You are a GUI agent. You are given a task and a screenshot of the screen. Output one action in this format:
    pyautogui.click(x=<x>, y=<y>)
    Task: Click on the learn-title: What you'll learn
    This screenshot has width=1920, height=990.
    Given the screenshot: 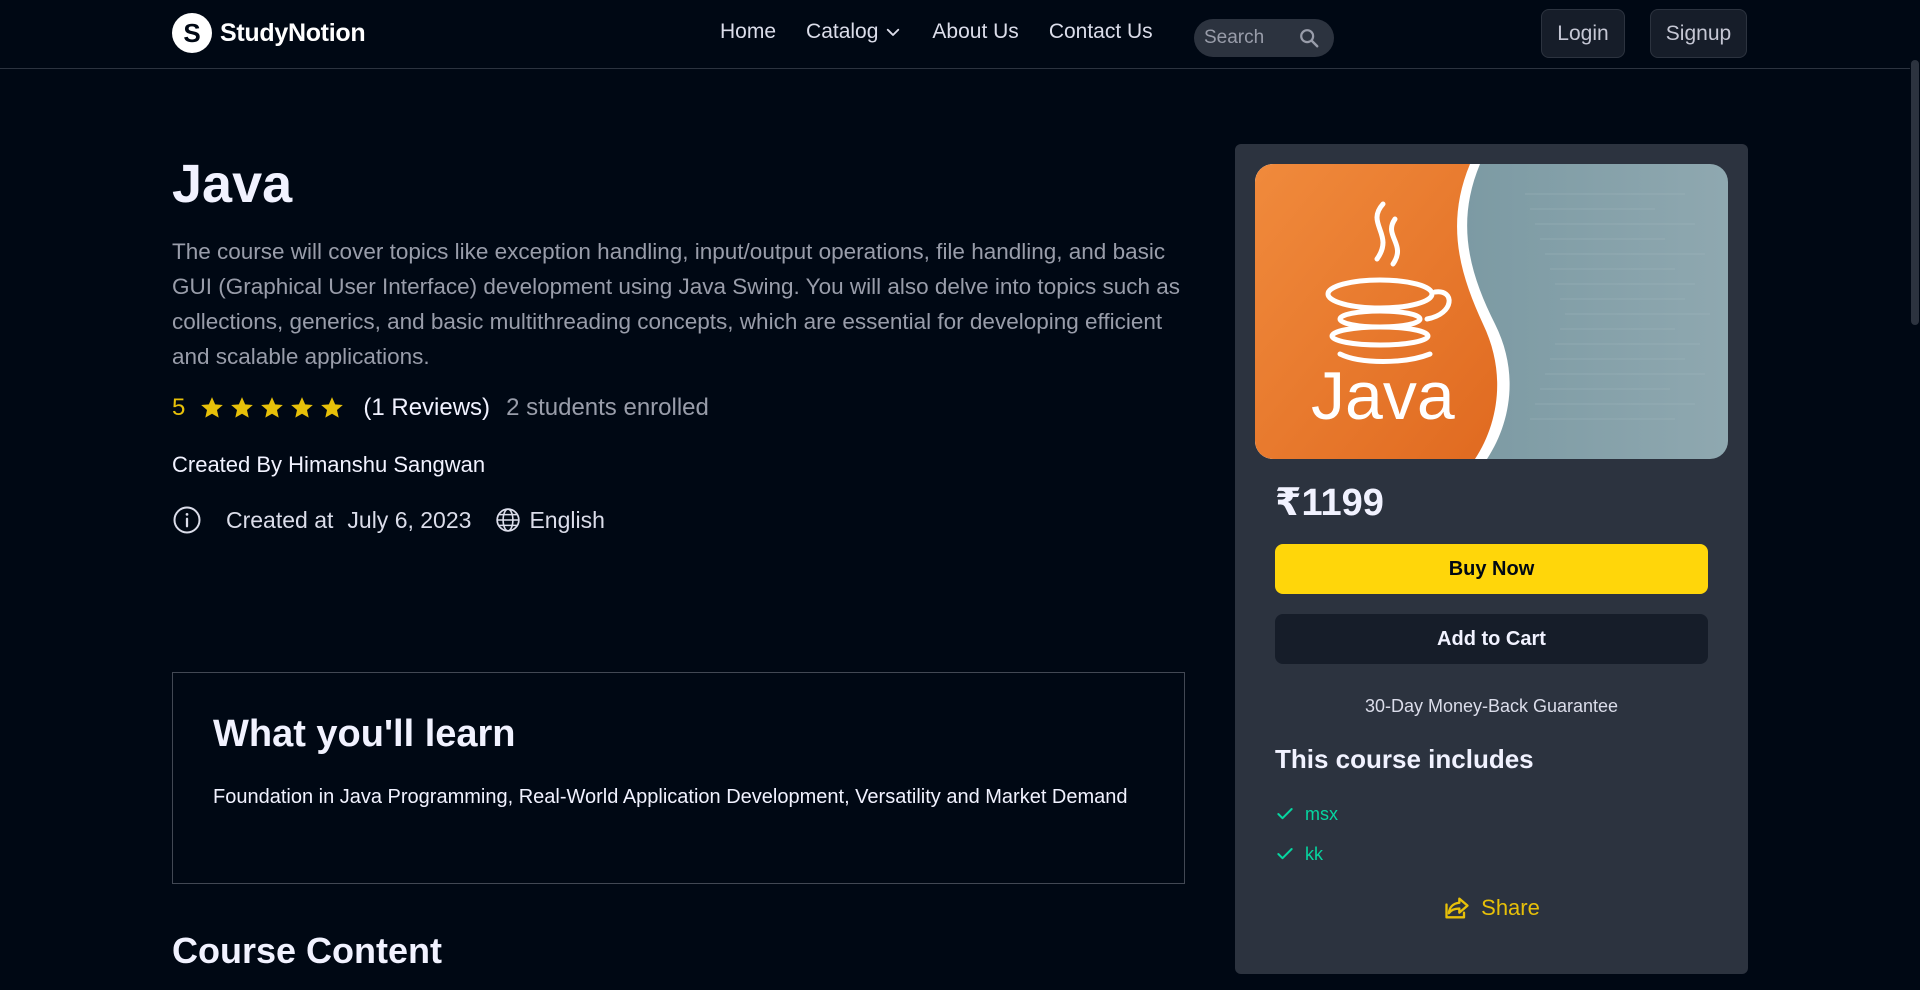 What is the action you would take?
    pyautogui.click(x=364, y=734)
    